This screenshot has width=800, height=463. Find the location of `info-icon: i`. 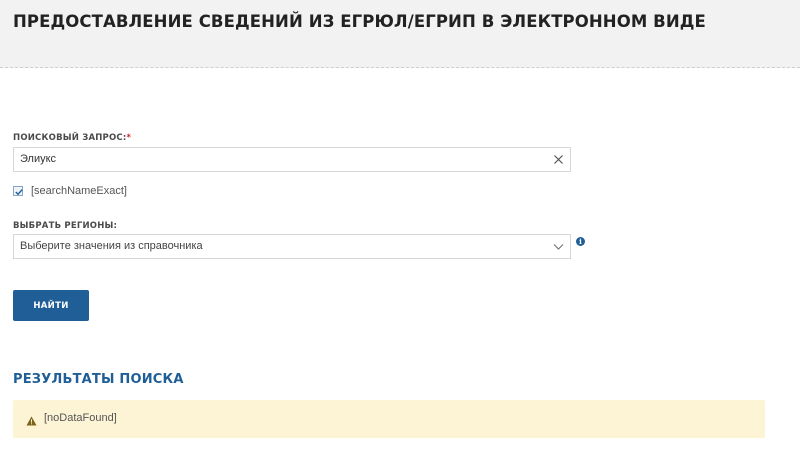

info-icon: i is located at coordinates (580, 241).